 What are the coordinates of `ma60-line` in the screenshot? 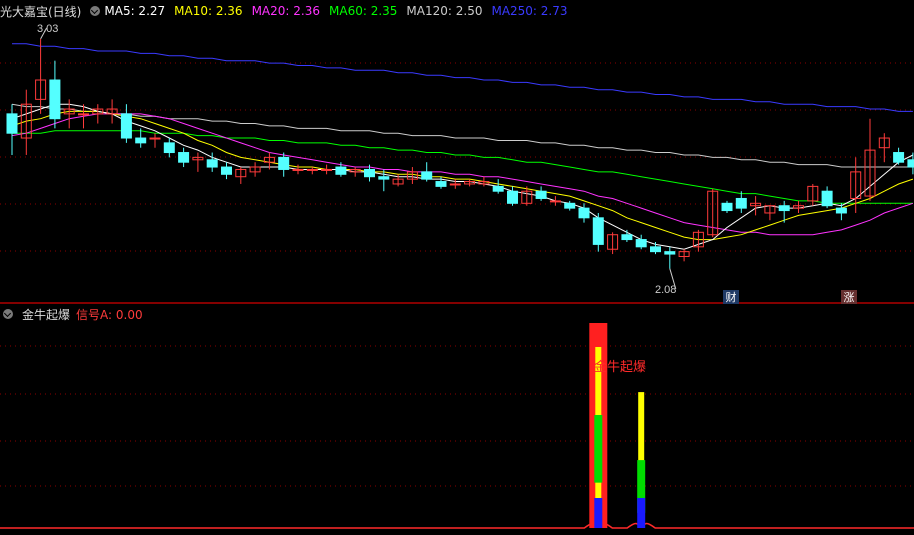 It's located at (462, 167).